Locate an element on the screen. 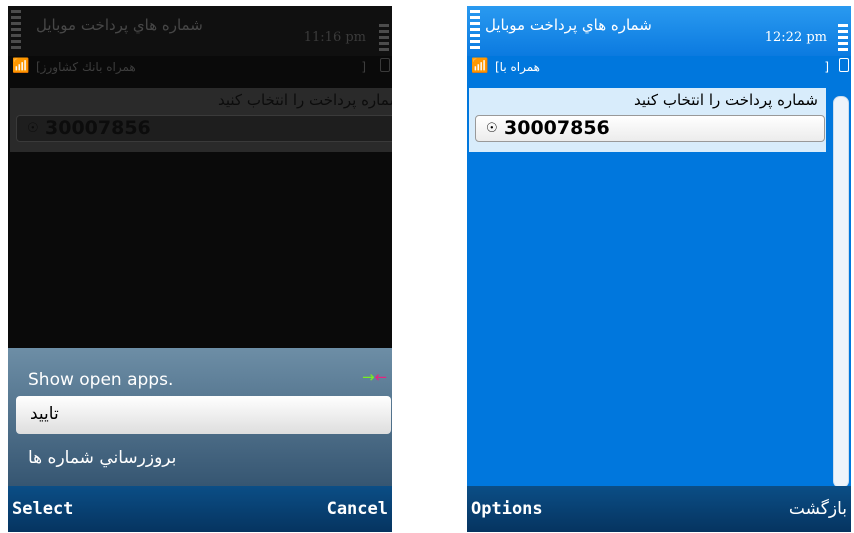  options-softkey: Options is located at coordinates (507, 509).